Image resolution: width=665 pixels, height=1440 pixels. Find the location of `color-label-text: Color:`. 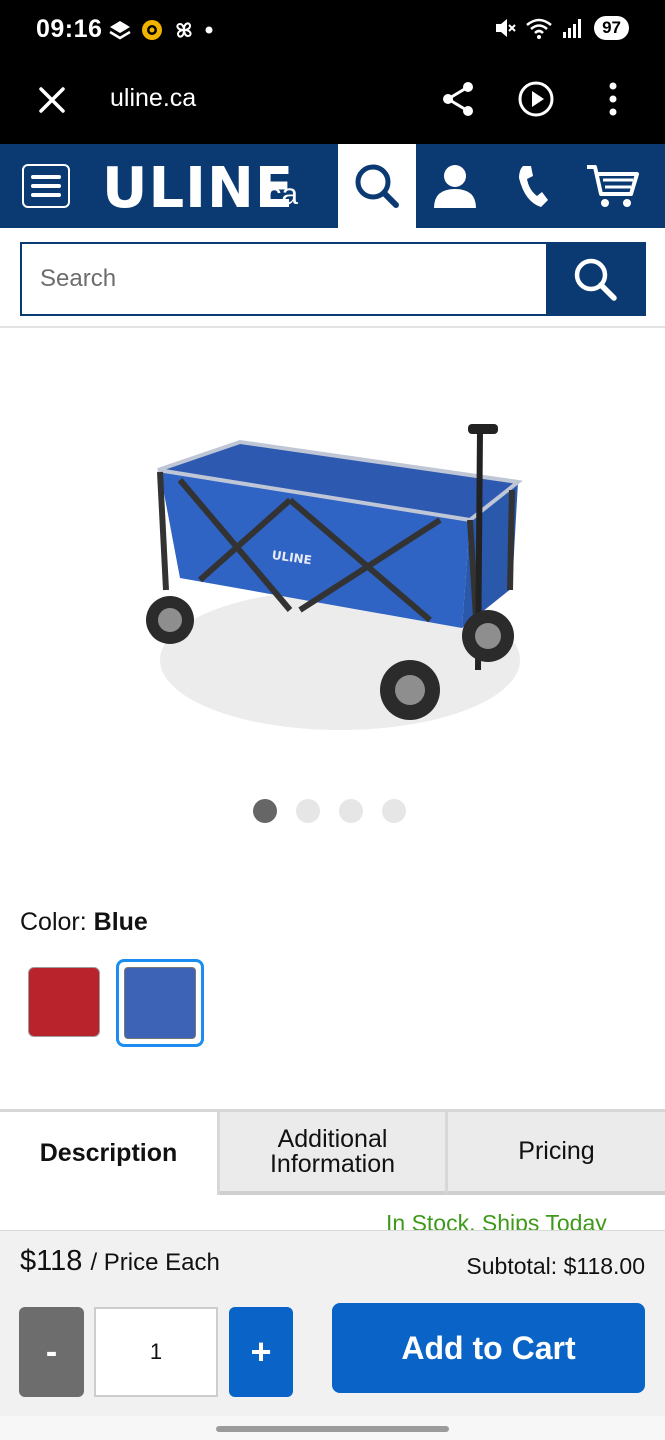

color-label-text: Color: is located at coordinates (53, 922).